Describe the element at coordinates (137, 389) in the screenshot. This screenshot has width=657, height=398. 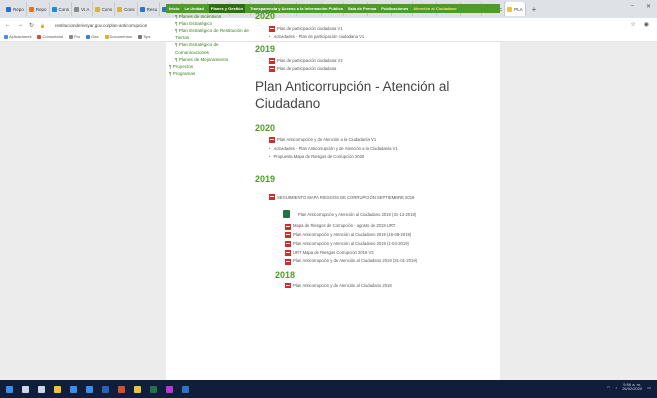
I see `chrome-icon` at that location.